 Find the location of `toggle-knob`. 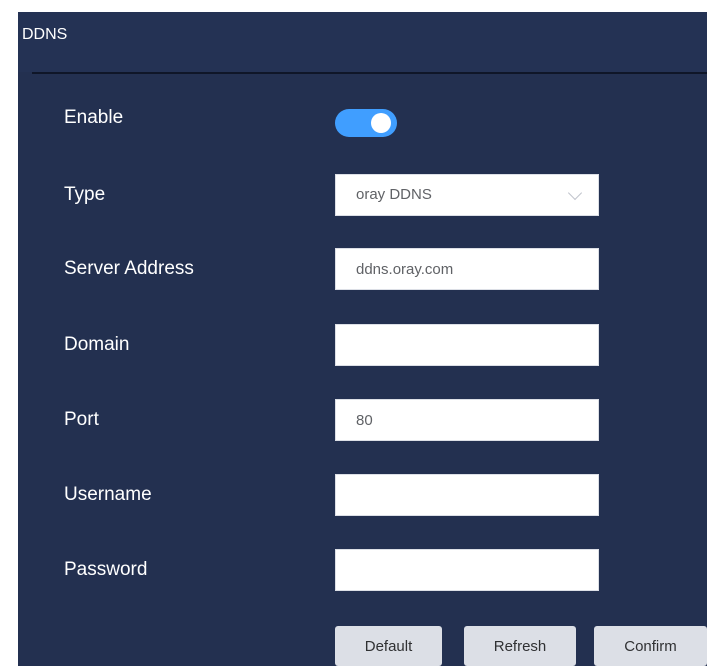

toggle-knob is located at coordinates (381, 123).